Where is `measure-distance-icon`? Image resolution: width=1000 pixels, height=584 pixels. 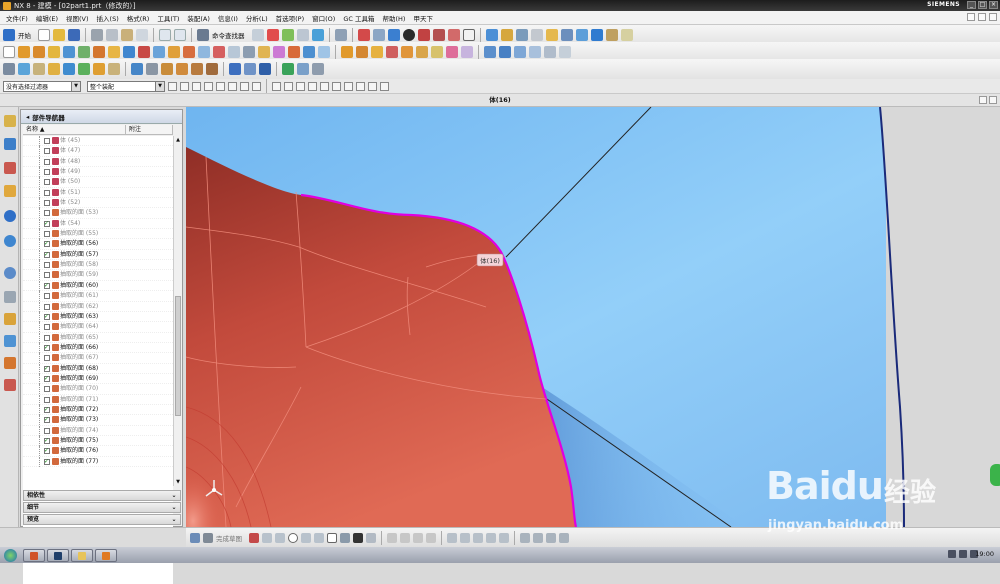
measure-distance-icon is located at coordinates (235, 69).